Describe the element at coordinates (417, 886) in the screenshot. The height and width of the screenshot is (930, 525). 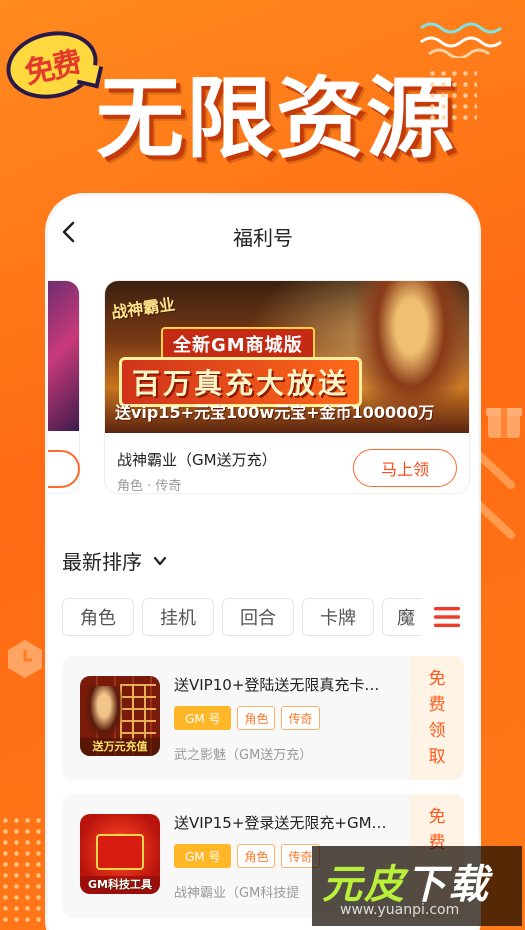
I see `site-watermark: 元皮下载 www.yuanpi.com` at that location.